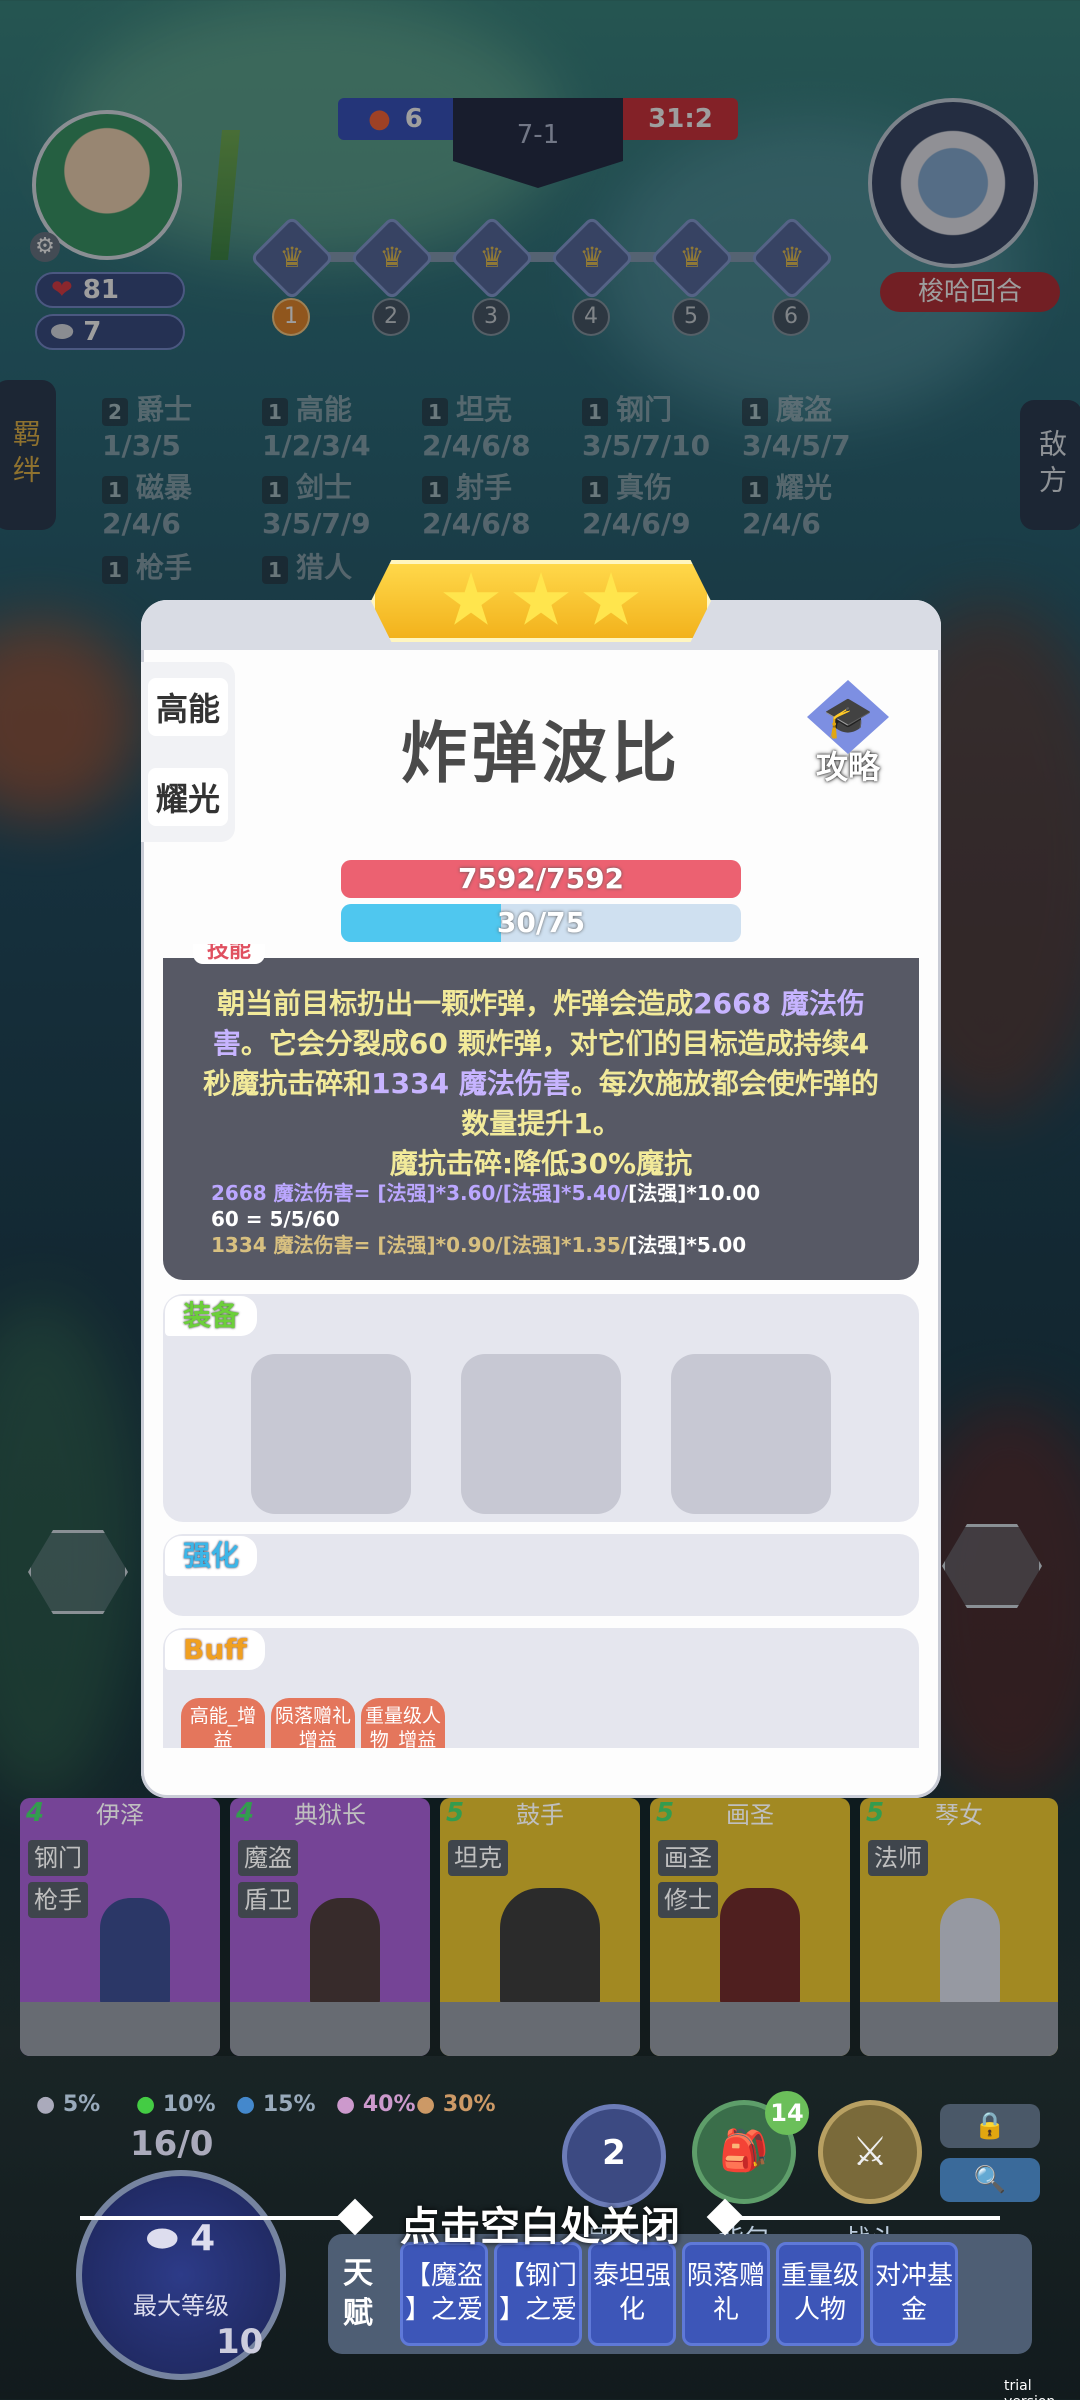 The height and width of the screenshot is (2400, 1080). I want to click on buff-chip: 重量级人物_增益, so click(403, 1723).